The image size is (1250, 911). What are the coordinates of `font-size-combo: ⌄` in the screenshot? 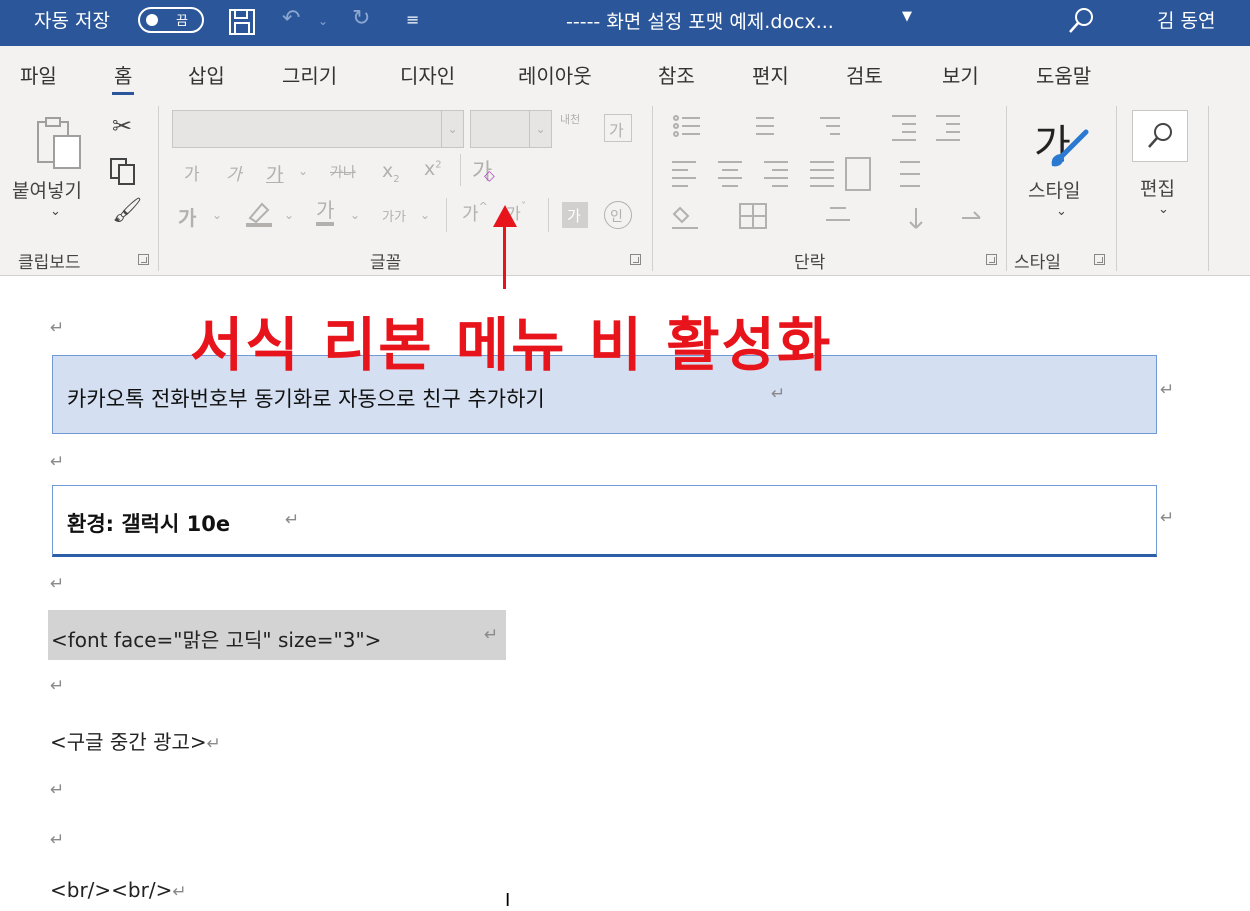 It's located at (511, 129).